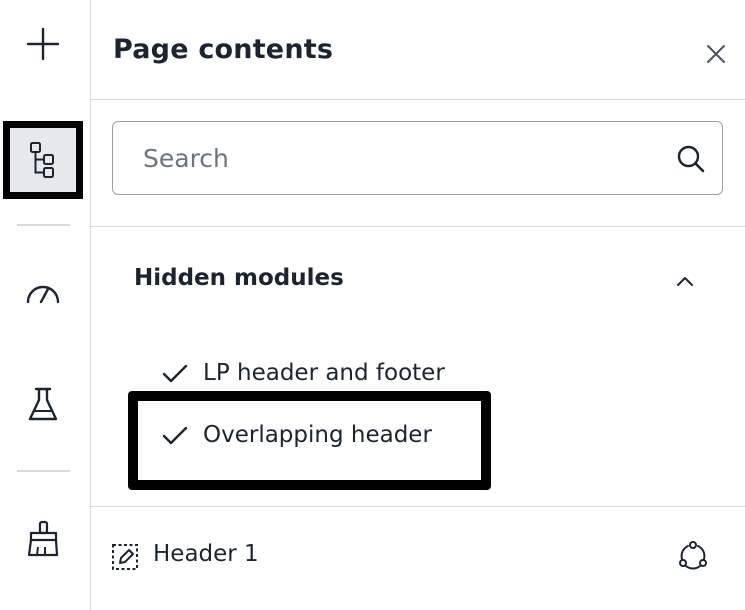  I want to click on list-item: LP header and footer, so click(418, 375).